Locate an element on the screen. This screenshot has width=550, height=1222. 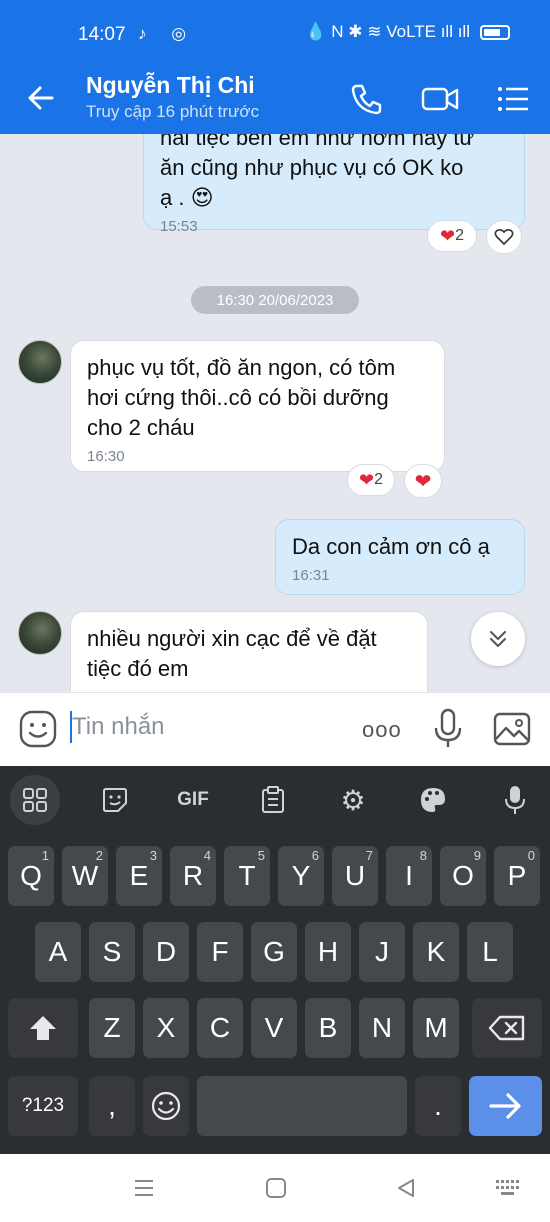
key-space is located at coordinates (302, 1106).